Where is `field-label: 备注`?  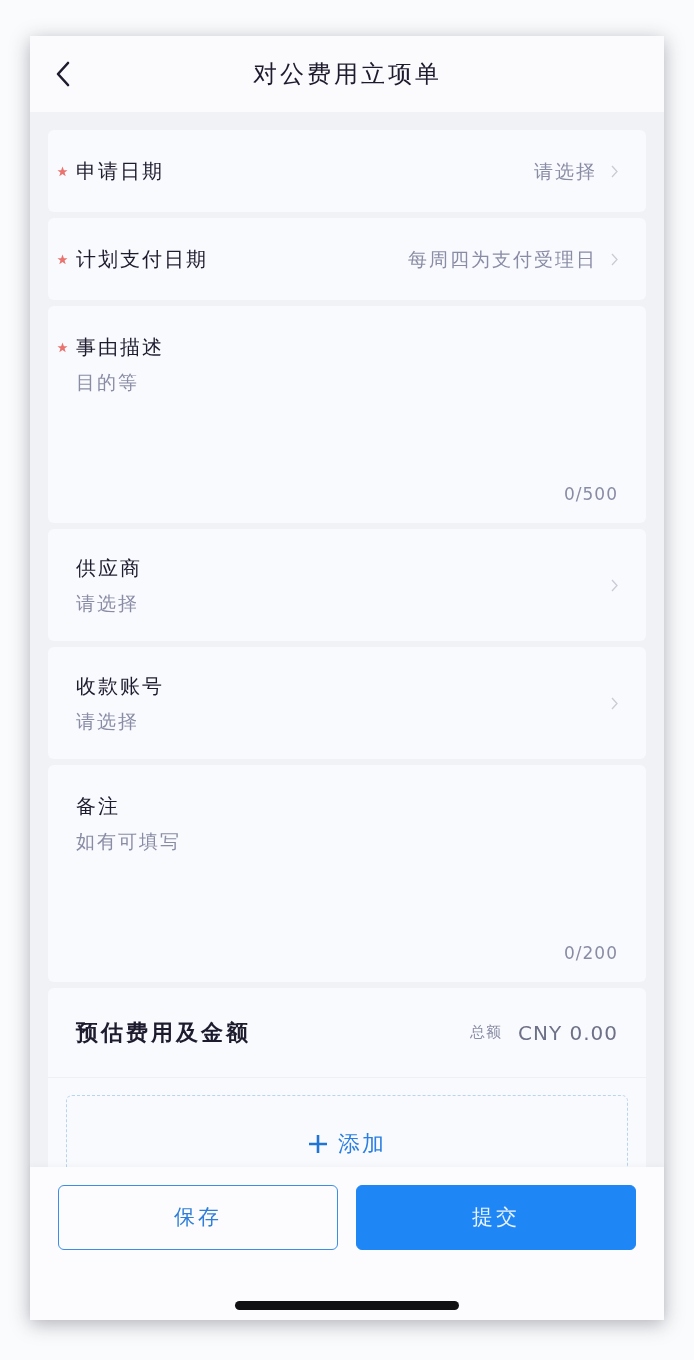 field-label: 备注 is located at coordinates (98, 806).